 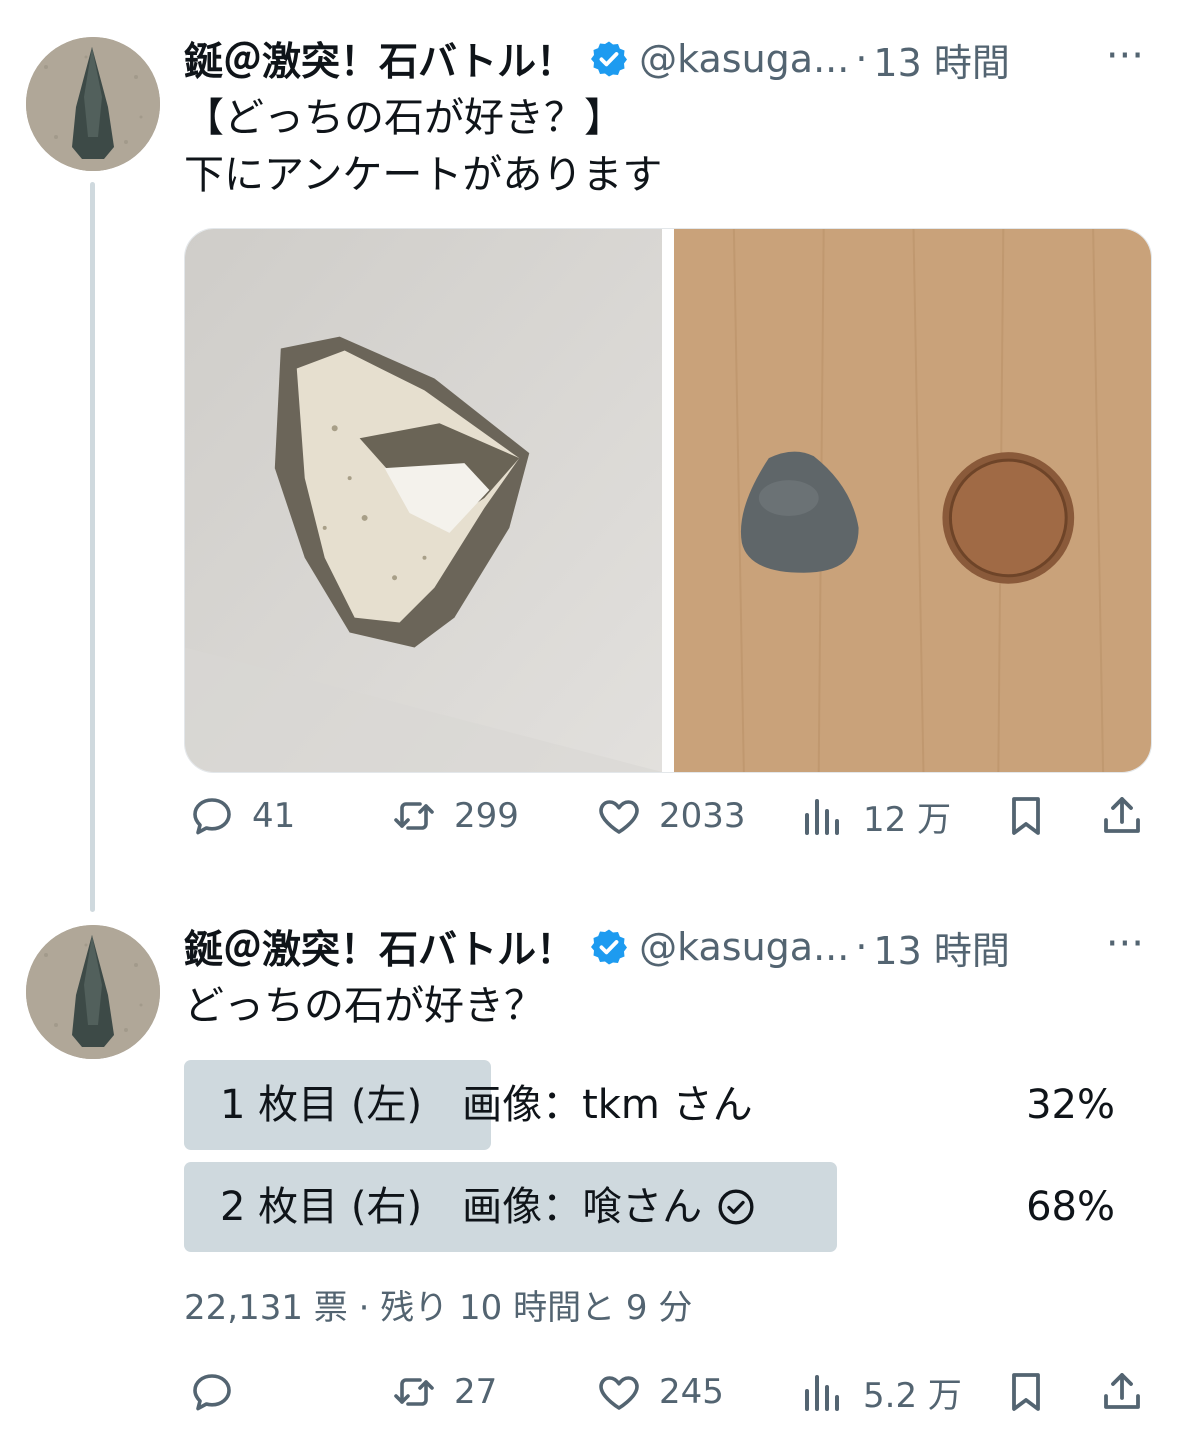 I want to click on poll-option-1: 1 枚目 (左) 画像：tkm さん 32%, so click(x=656, y=1105).